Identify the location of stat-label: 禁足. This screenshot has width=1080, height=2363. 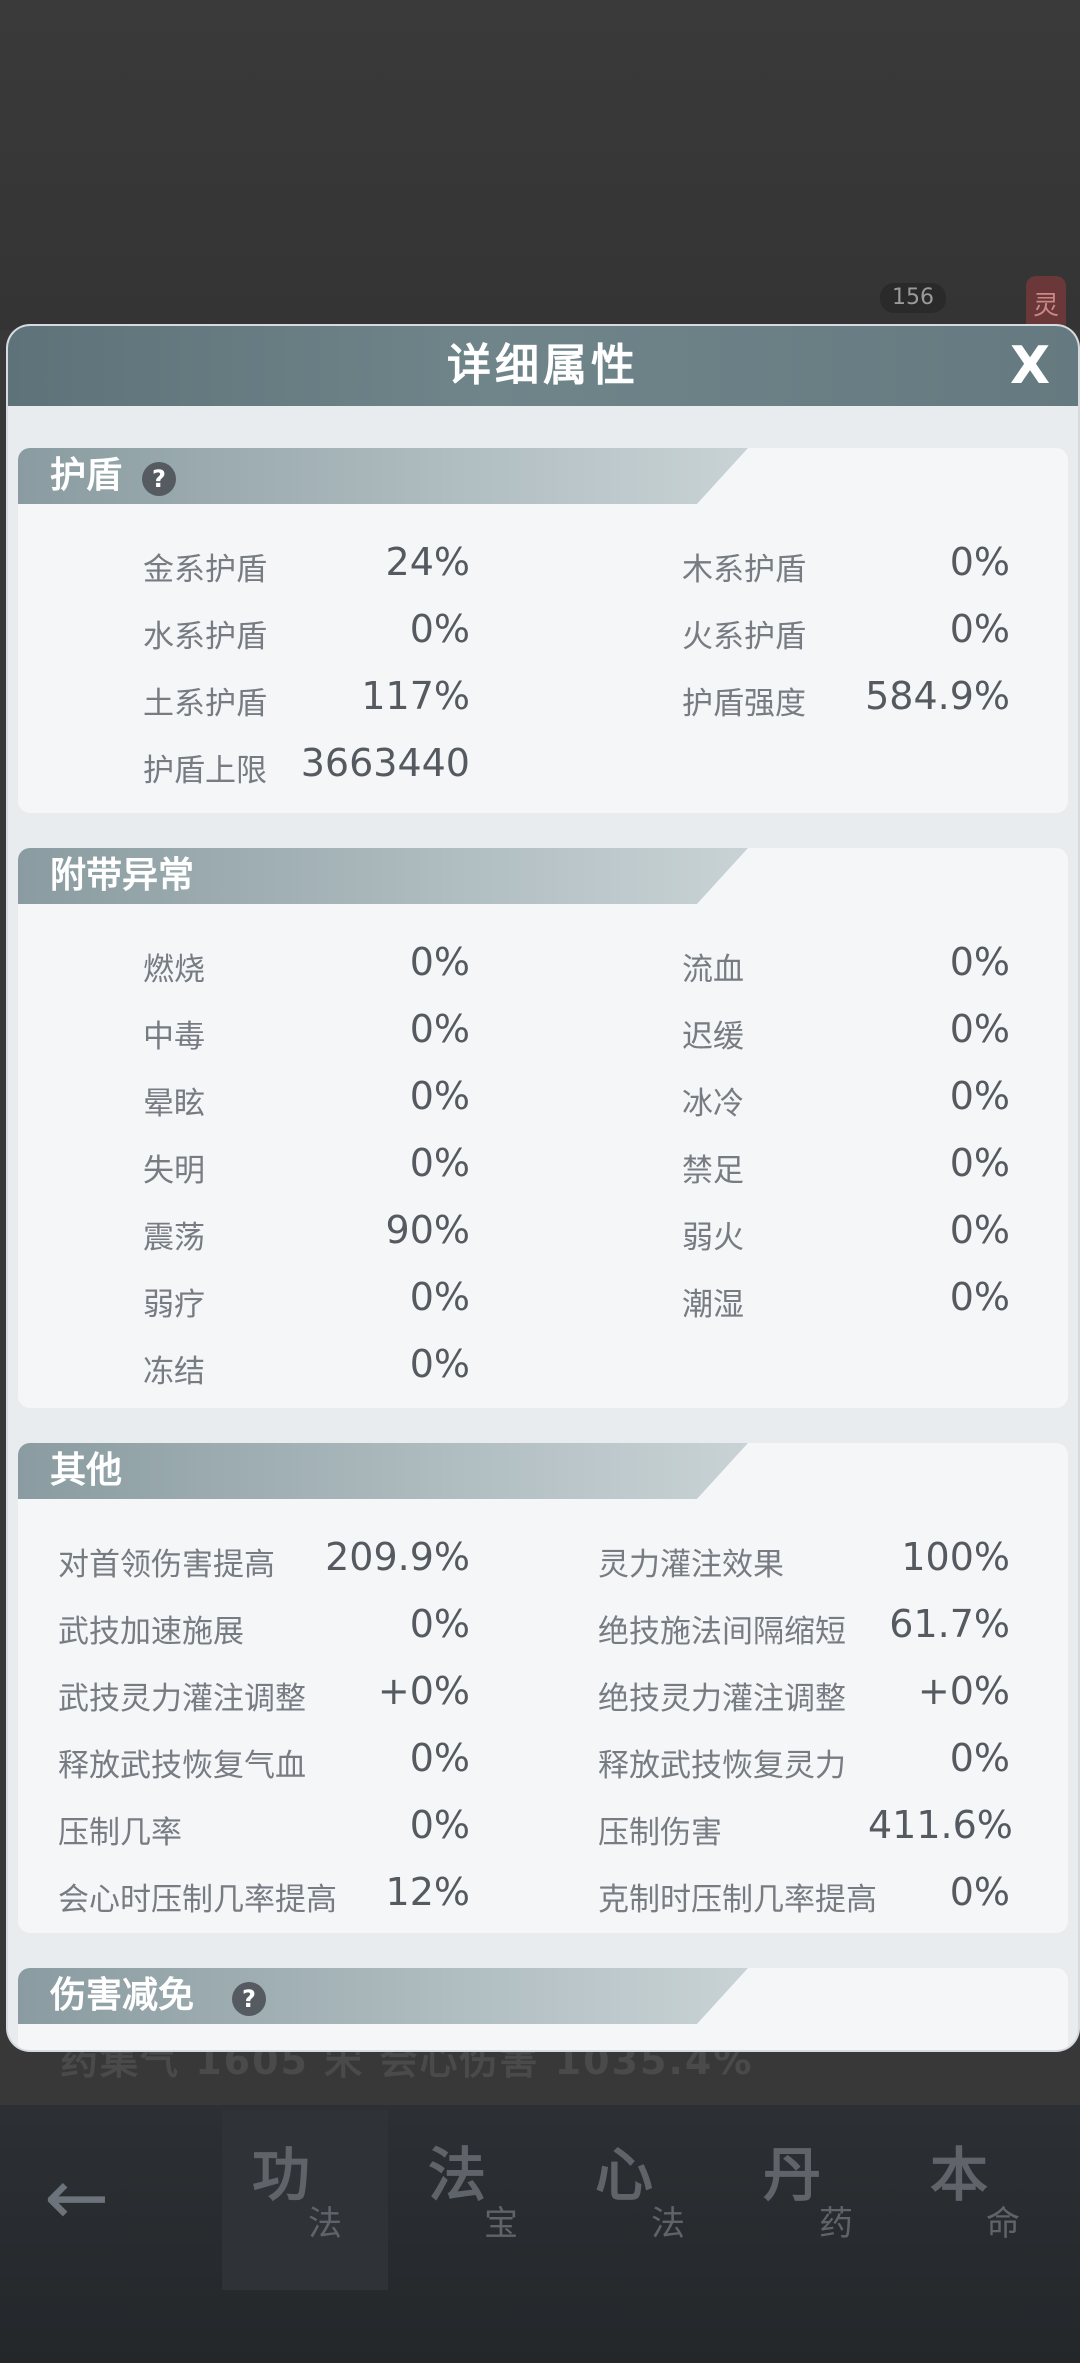
(713, 1171).